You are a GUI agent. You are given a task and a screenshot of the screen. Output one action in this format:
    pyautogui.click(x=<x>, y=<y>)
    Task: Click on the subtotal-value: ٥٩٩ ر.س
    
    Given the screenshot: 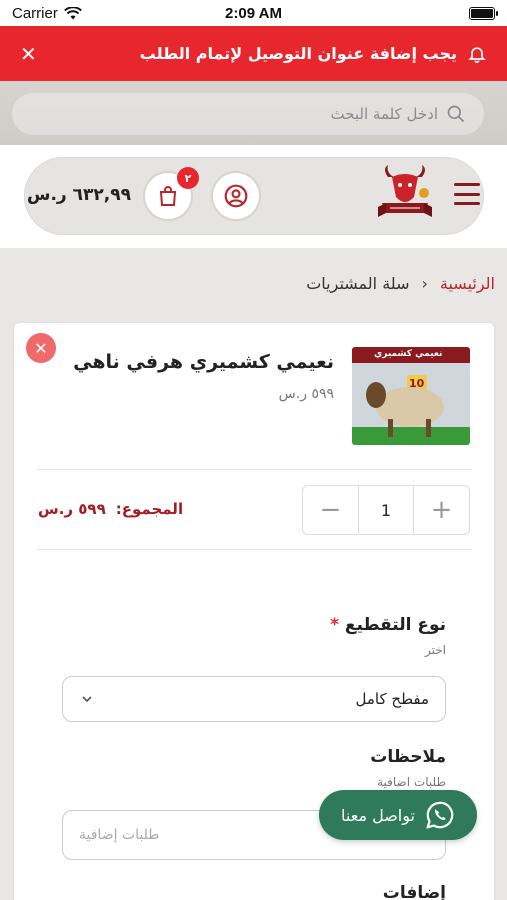 What is the action you would take?
    pyautogui.click(x=72, y=509)
    